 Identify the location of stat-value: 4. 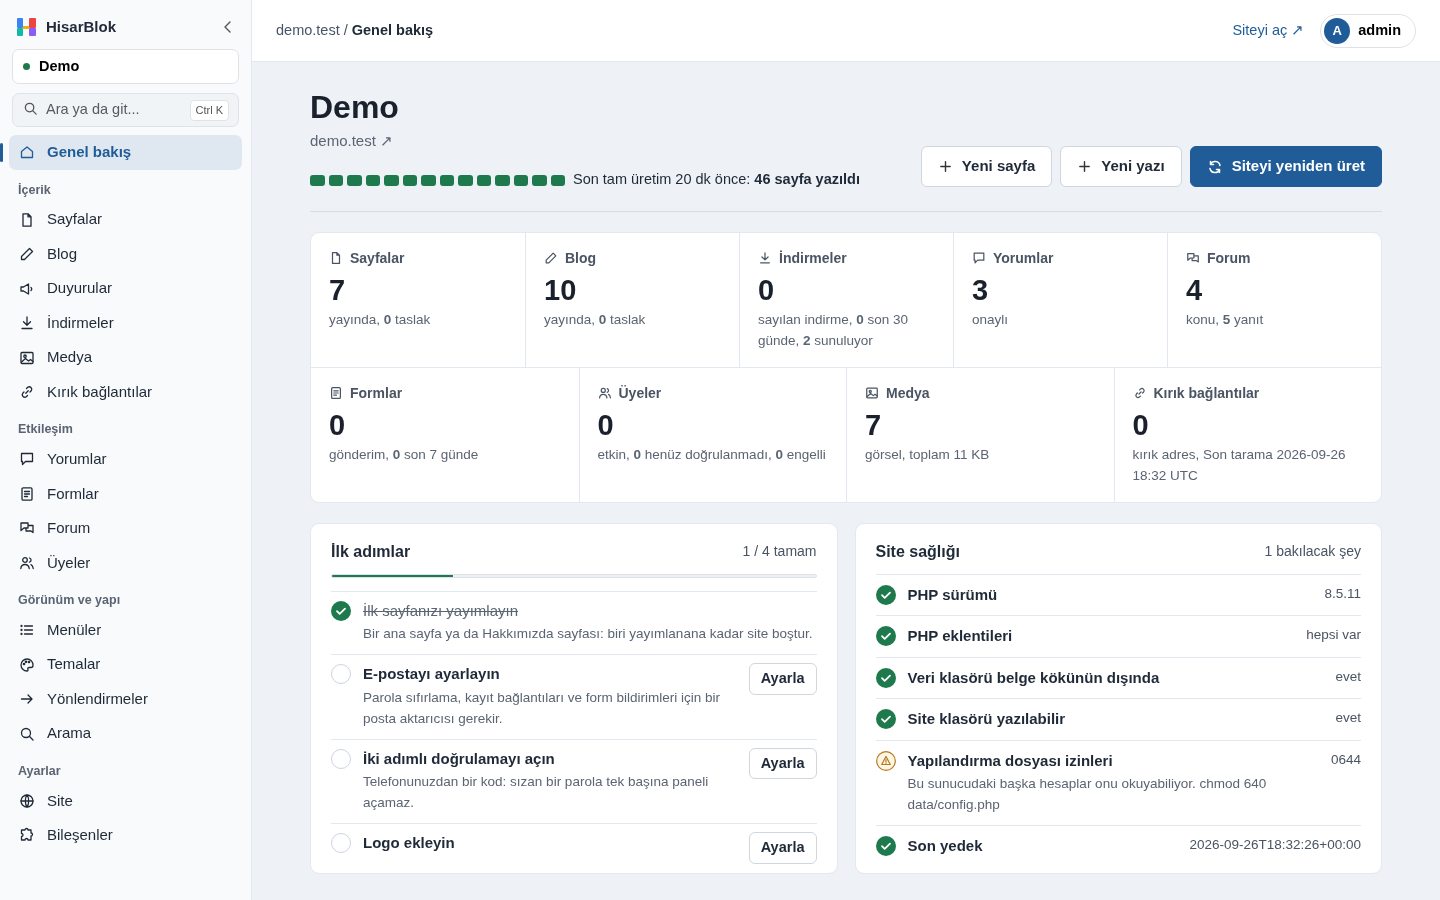
(1195, 290).